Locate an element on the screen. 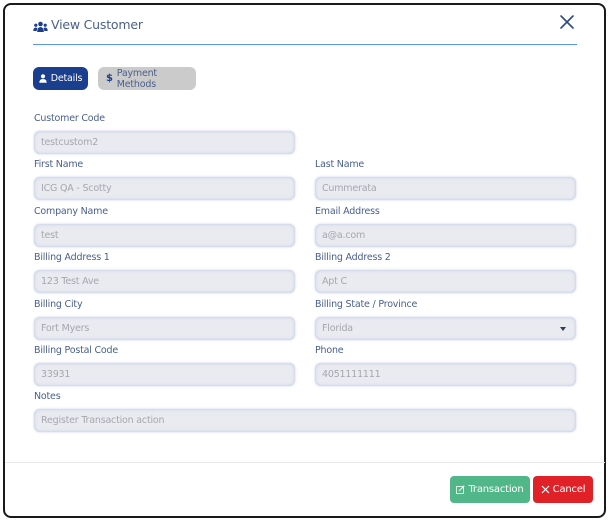  tab-bar: Details $ Payment Methods is located at coordinates (114, 78).